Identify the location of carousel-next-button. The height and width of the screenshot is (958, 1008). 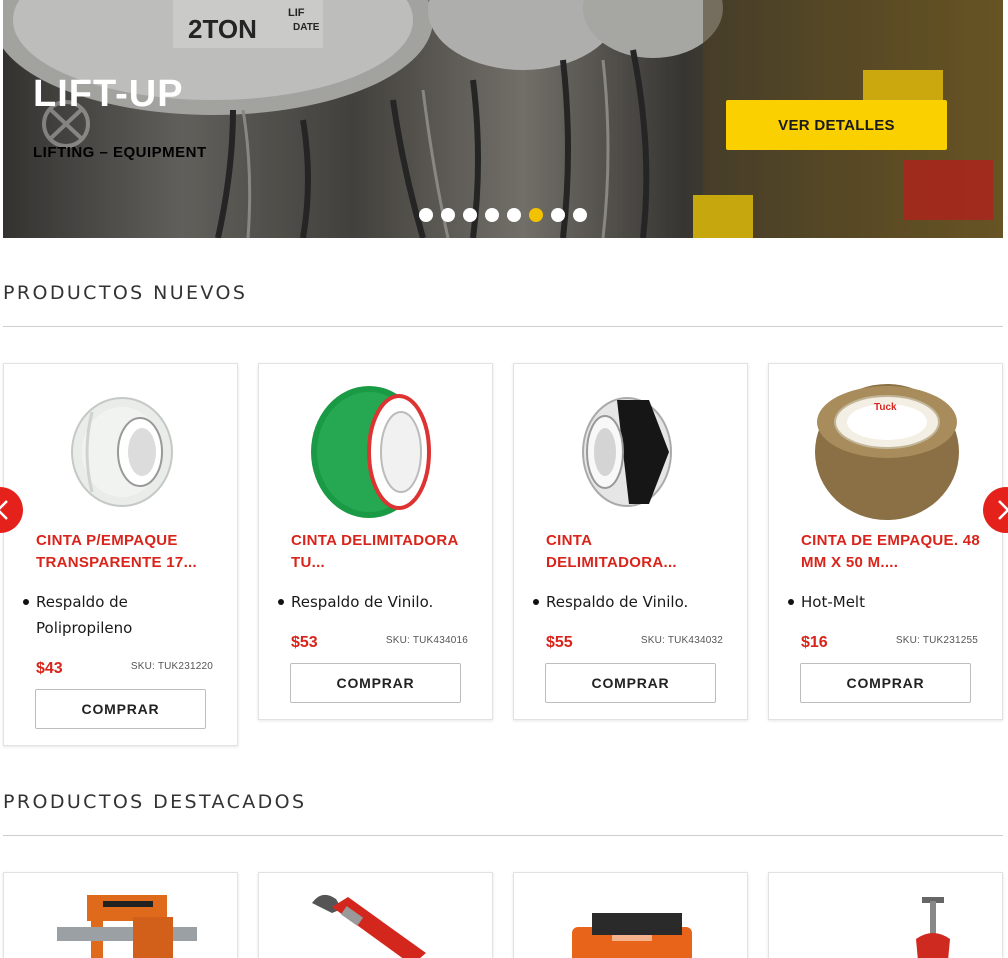
(995, 510).